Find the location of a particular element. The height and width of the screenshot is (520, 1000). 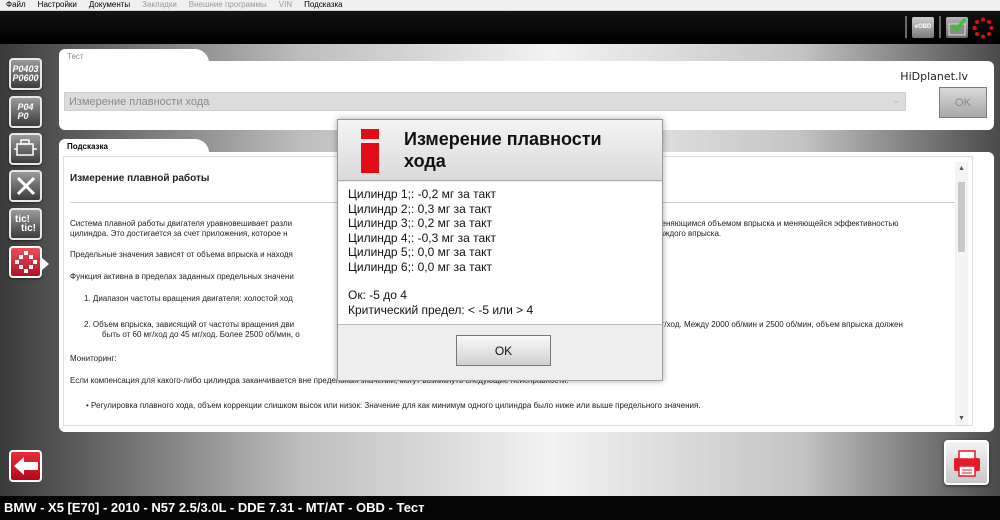

menu-help: Подсказка is located at coordinates (323, 5).